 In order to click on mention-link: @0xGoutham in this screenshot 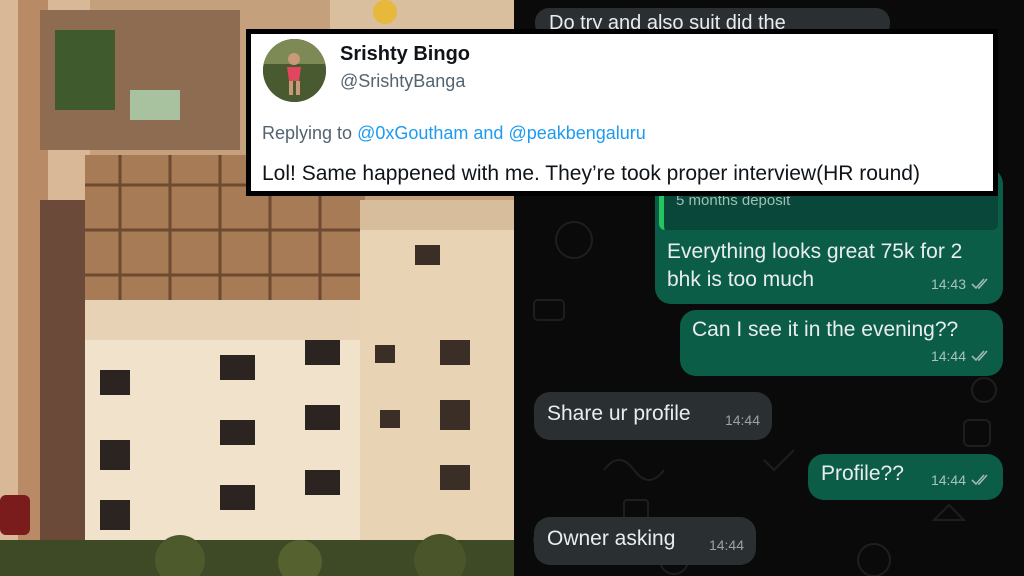, I will do `click(412, 133)`.